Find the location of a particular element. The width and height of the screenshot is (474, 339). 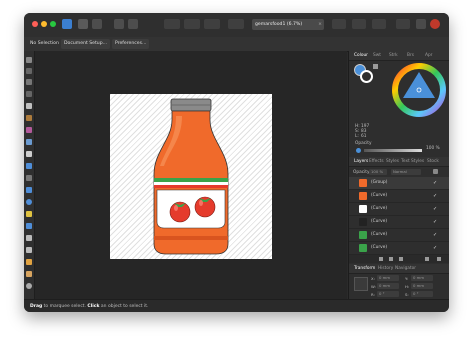

red-stripe is located at coordinates (191, 186).